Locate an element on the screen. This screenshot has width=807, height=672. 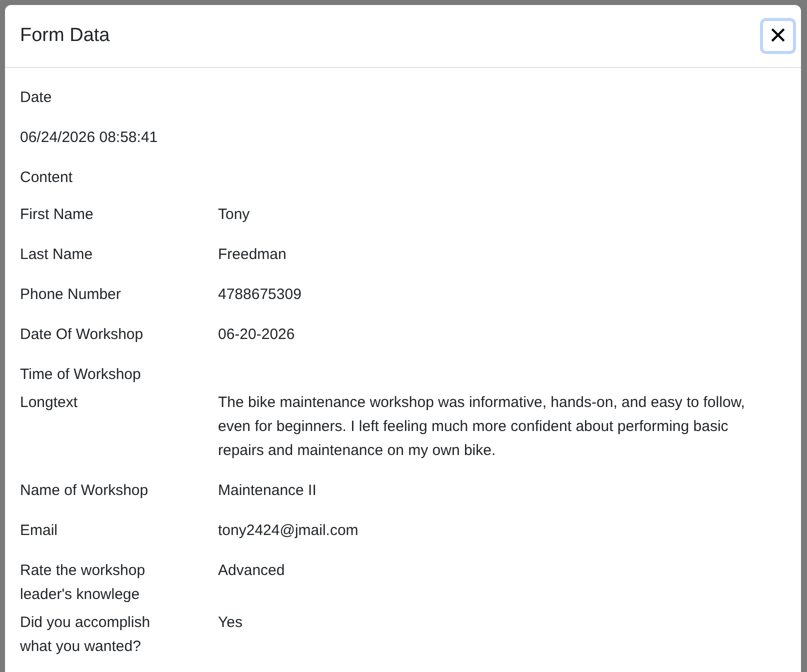
field-label: Longtext is located at coordinates (49, 403).